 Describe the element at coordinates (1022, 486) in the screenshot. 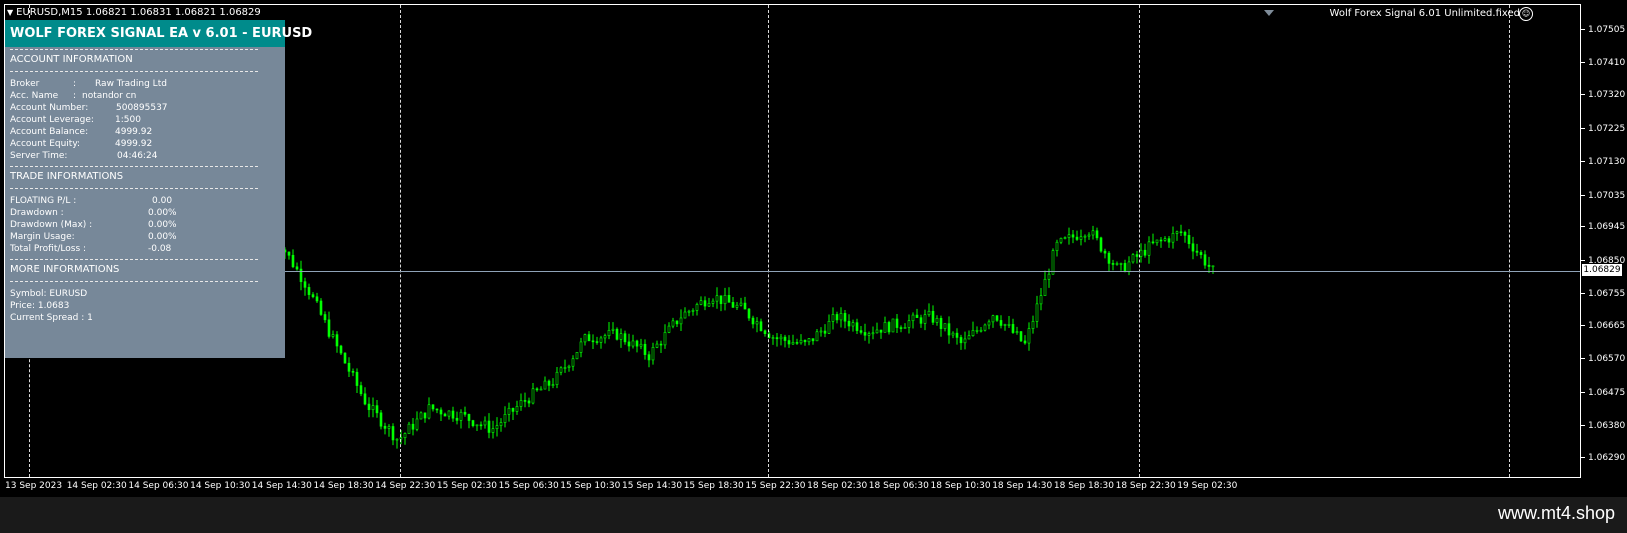

I see `time-tick-label: 18 Sep 14:30` at that location.